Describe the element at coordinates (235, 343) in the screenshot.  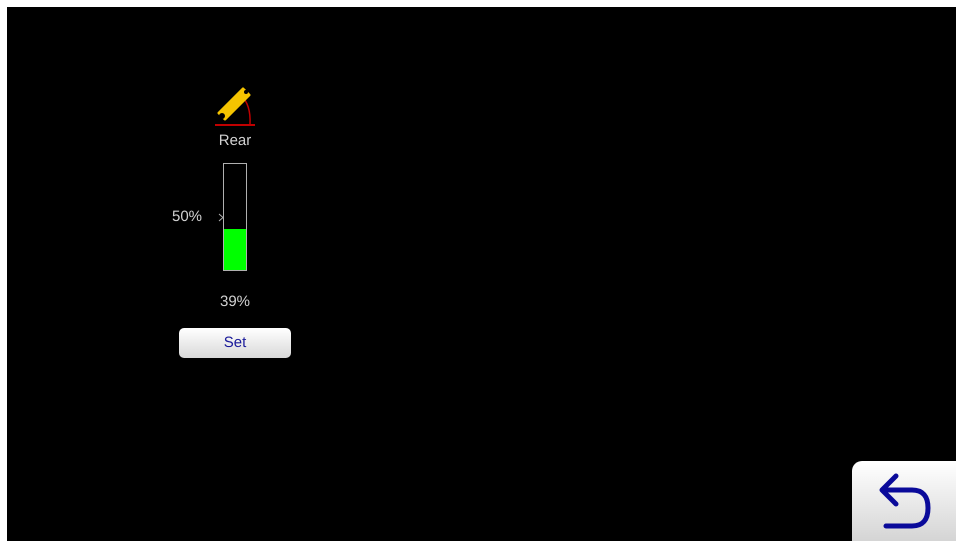
I see `set-button: Set` at that location.